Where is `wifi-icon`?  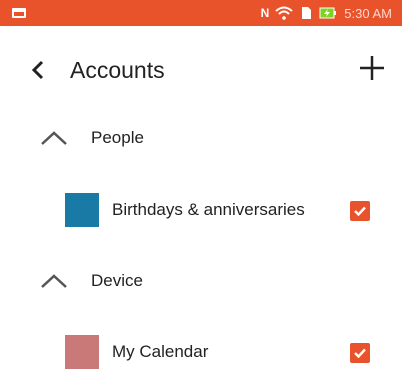
wifi-icon is located at coordinates (284, 13).